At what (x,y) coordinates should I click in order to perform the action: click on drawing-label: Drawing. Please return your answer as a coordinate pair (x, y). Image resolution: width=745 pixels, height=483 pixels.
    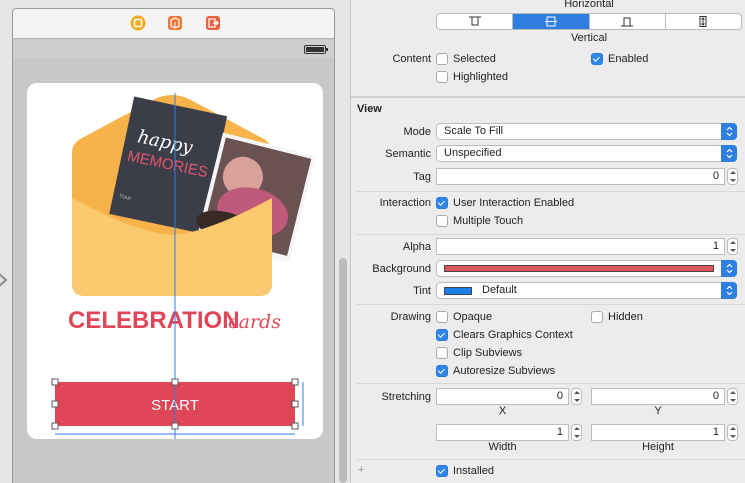
    Looking at the image, I should click on (410, 317).